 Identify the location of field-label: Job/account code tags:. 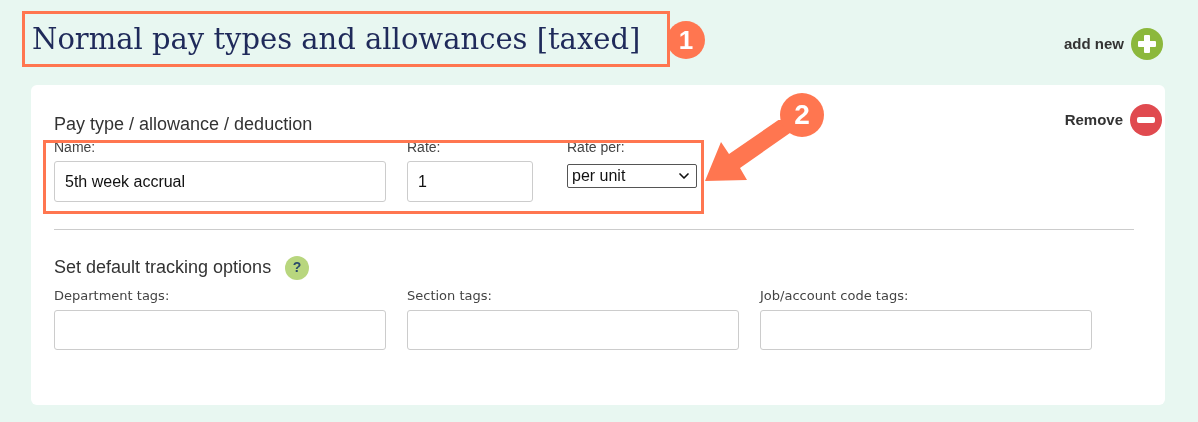
(835, 296).